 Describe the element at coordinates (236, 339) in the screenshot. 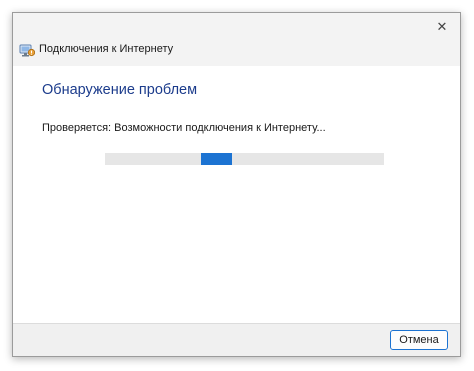

I see `footer-bar: Отмена` at that location.